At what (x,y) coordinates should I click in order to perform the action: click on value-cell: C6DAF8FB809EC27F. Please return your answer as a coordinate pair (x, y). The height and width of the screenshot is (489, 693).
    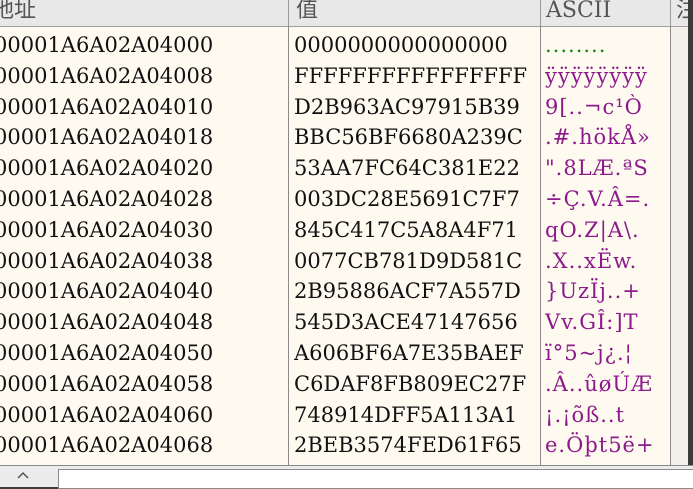
    Looking at the image, I should click on (416, 384).